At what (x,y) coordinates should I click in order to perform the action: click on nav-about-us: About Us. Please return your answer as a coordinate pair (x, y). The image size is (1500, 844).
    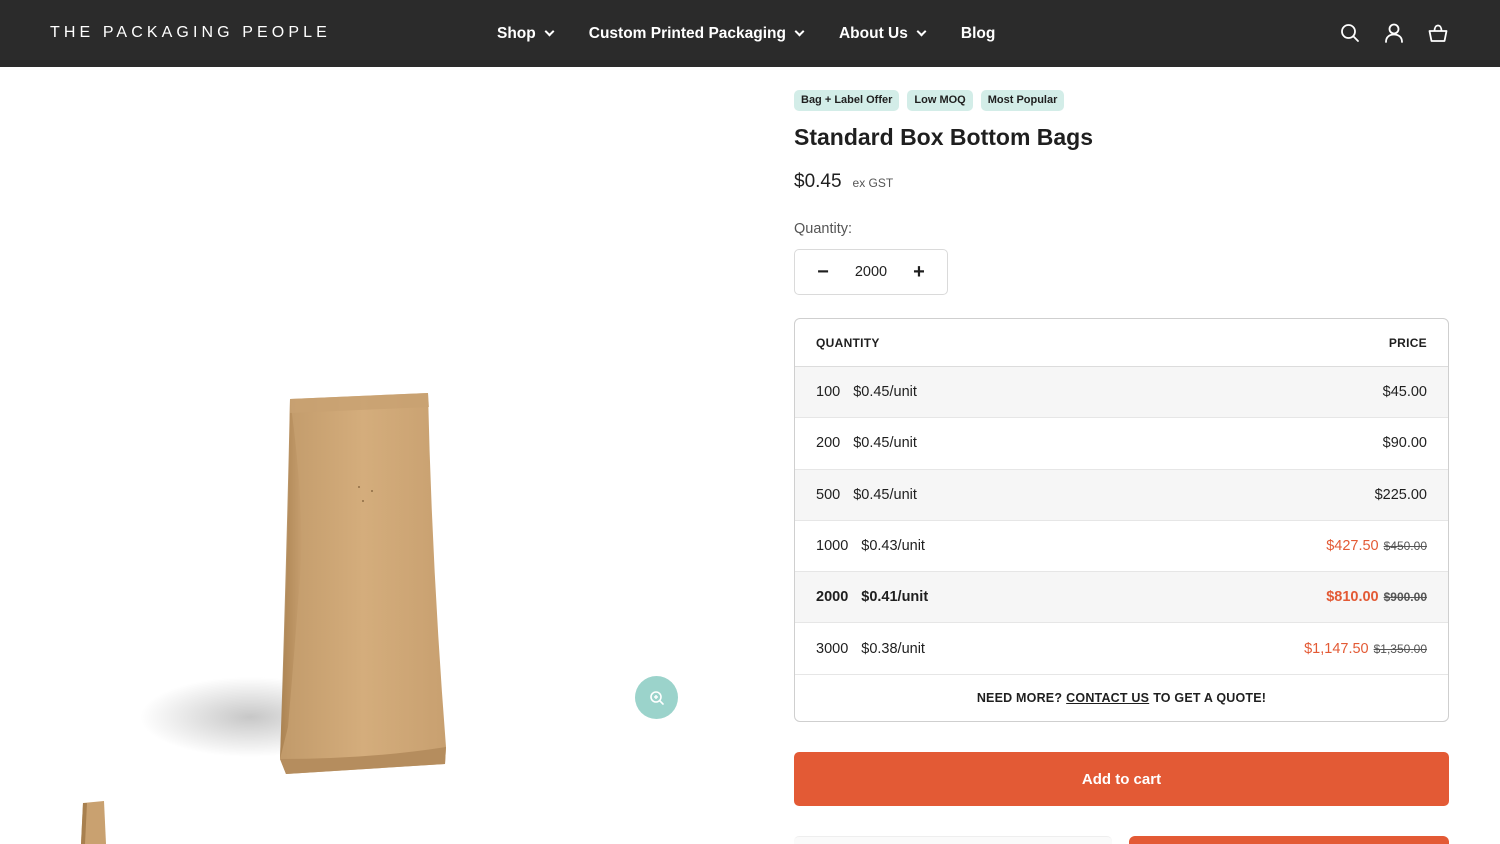
    Looking at the image, I should click on (882, 33).